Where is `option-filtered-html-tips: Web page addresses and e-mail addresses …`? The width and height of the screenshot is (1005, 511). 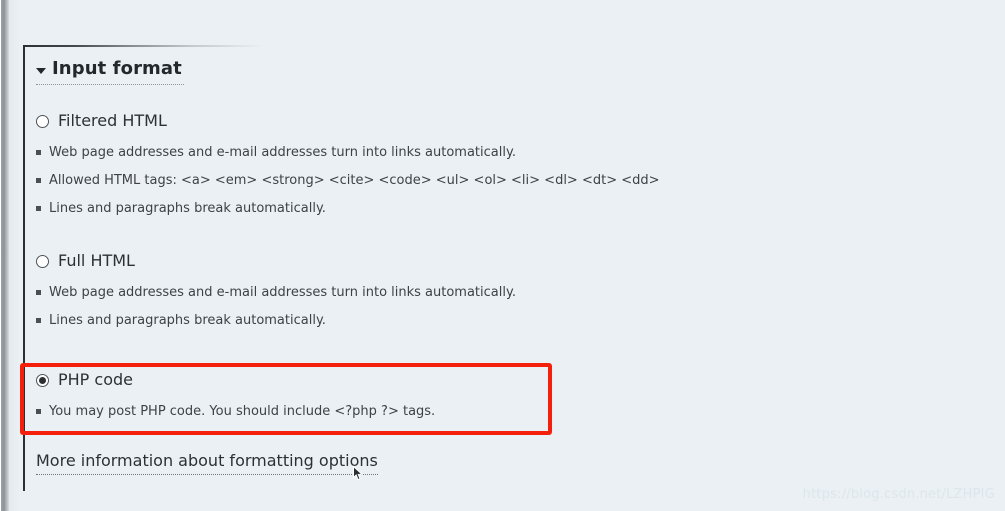
option-filtered-html-tips: Web page addresses and e-mail addresses … is located at coordinates (348, 180).